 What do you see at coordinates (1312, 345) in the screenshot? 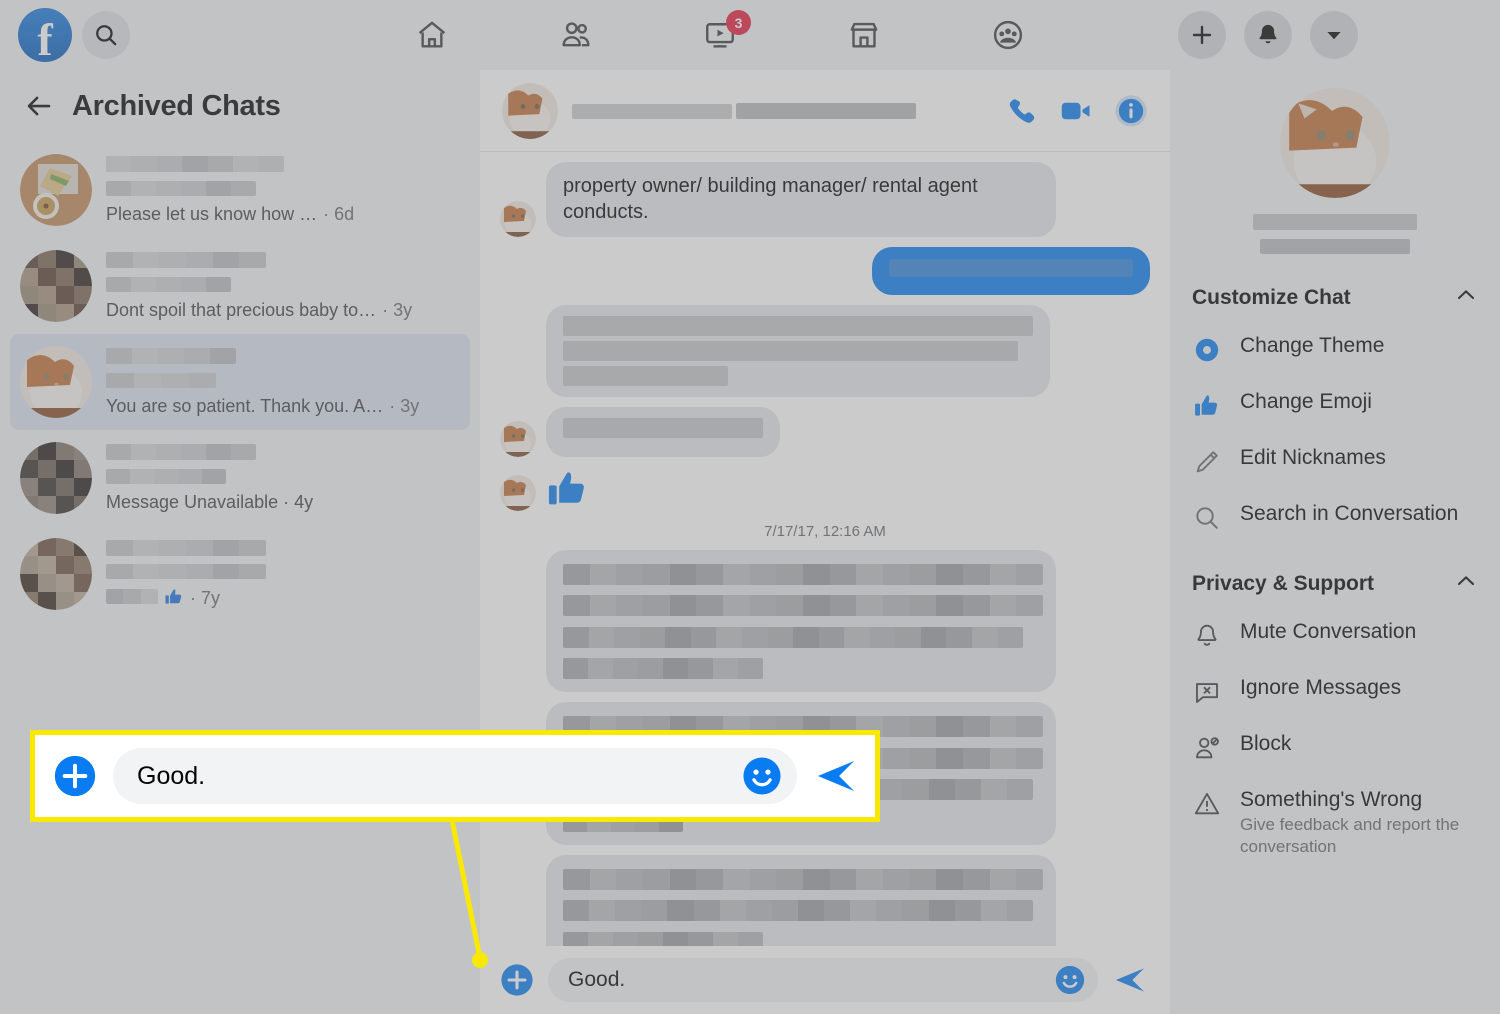
I see `detail-option-label: Change Theme` at bounding box center [1312, 345].